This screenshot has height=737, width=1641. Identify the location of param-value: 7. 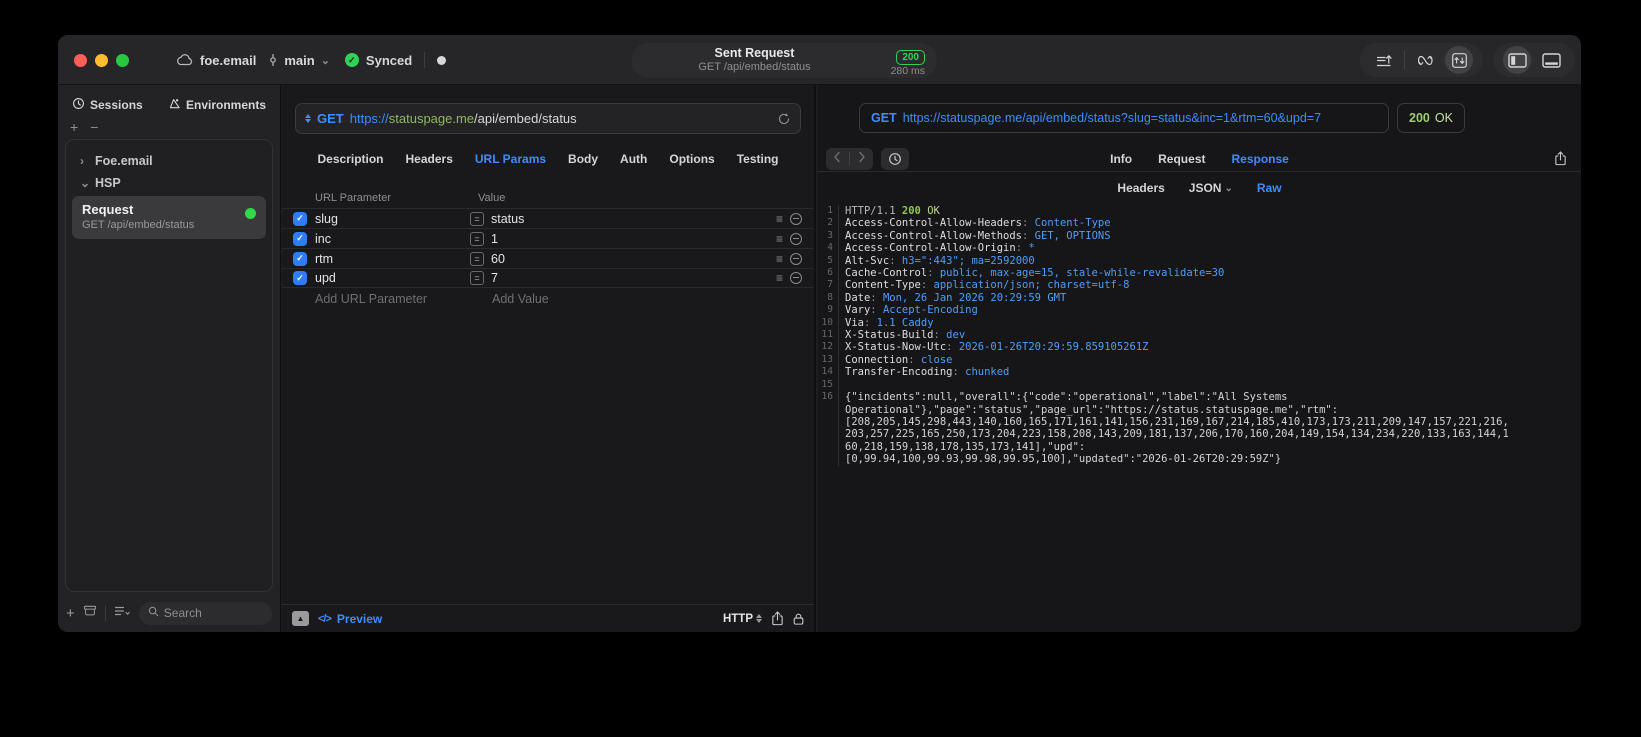
(633, 278).